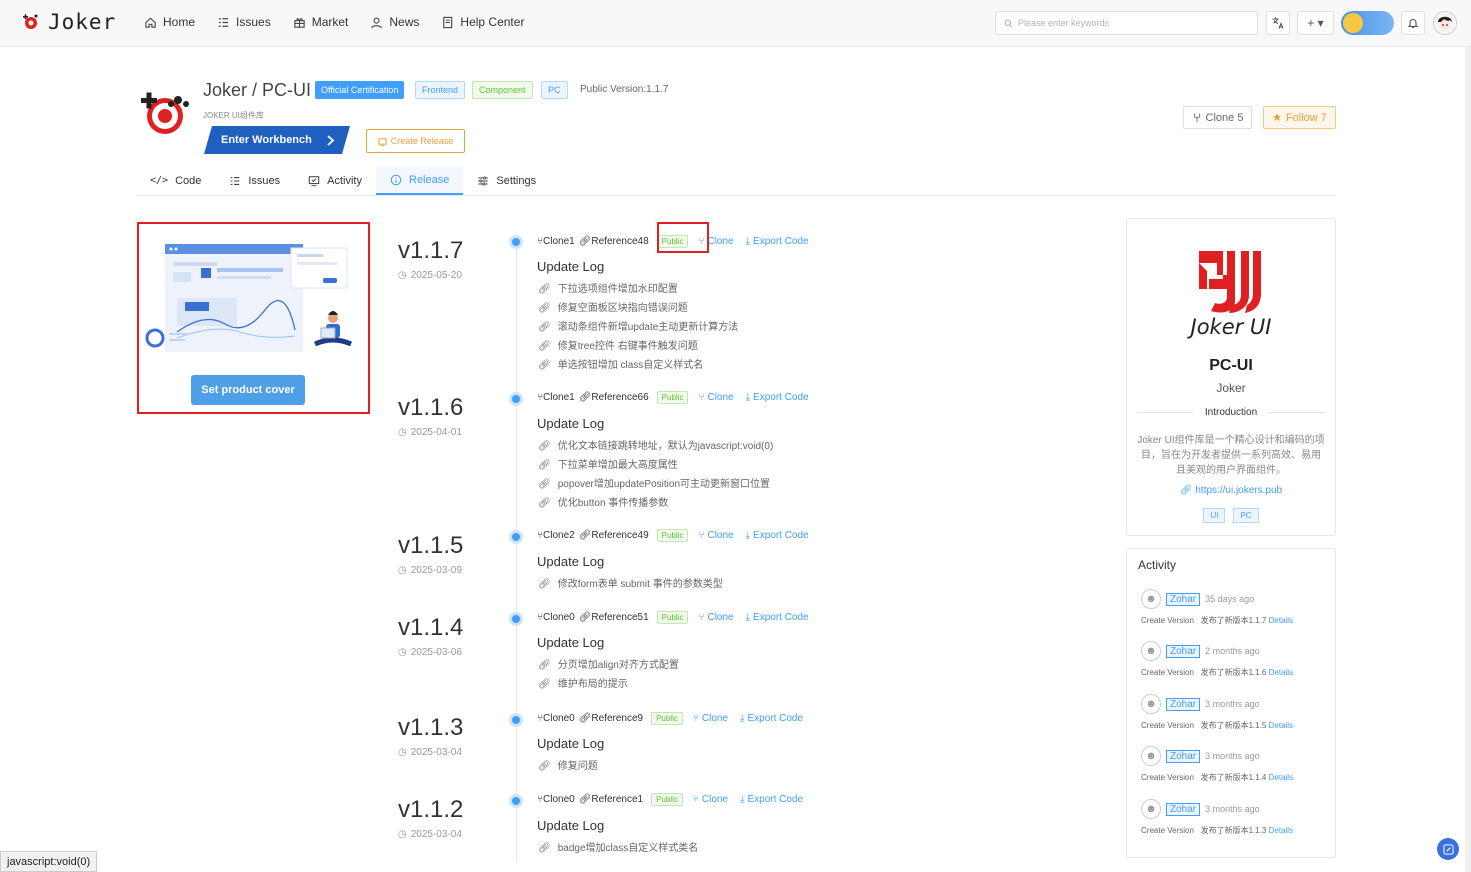  Describe the element at coordinates (1217, 117) in the screenshot. I see `clone-button: Clone 5` at that location.